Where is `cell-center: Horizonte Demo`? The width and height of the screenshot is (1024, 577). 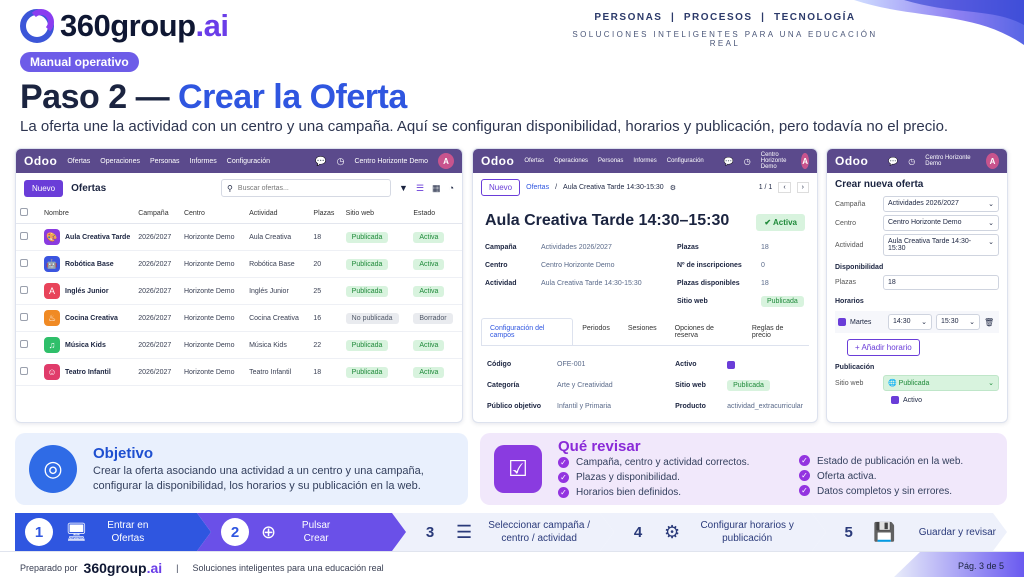 cell-center: Horizonte Demo is located at coordinates (212, 372).